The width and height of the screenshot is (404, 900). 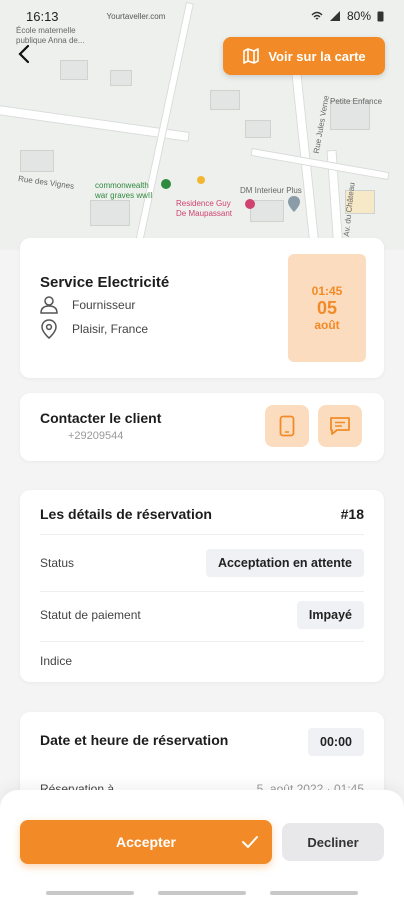 I want to click on map-label: DM Interieur Plus, so click(x=271, y=190).